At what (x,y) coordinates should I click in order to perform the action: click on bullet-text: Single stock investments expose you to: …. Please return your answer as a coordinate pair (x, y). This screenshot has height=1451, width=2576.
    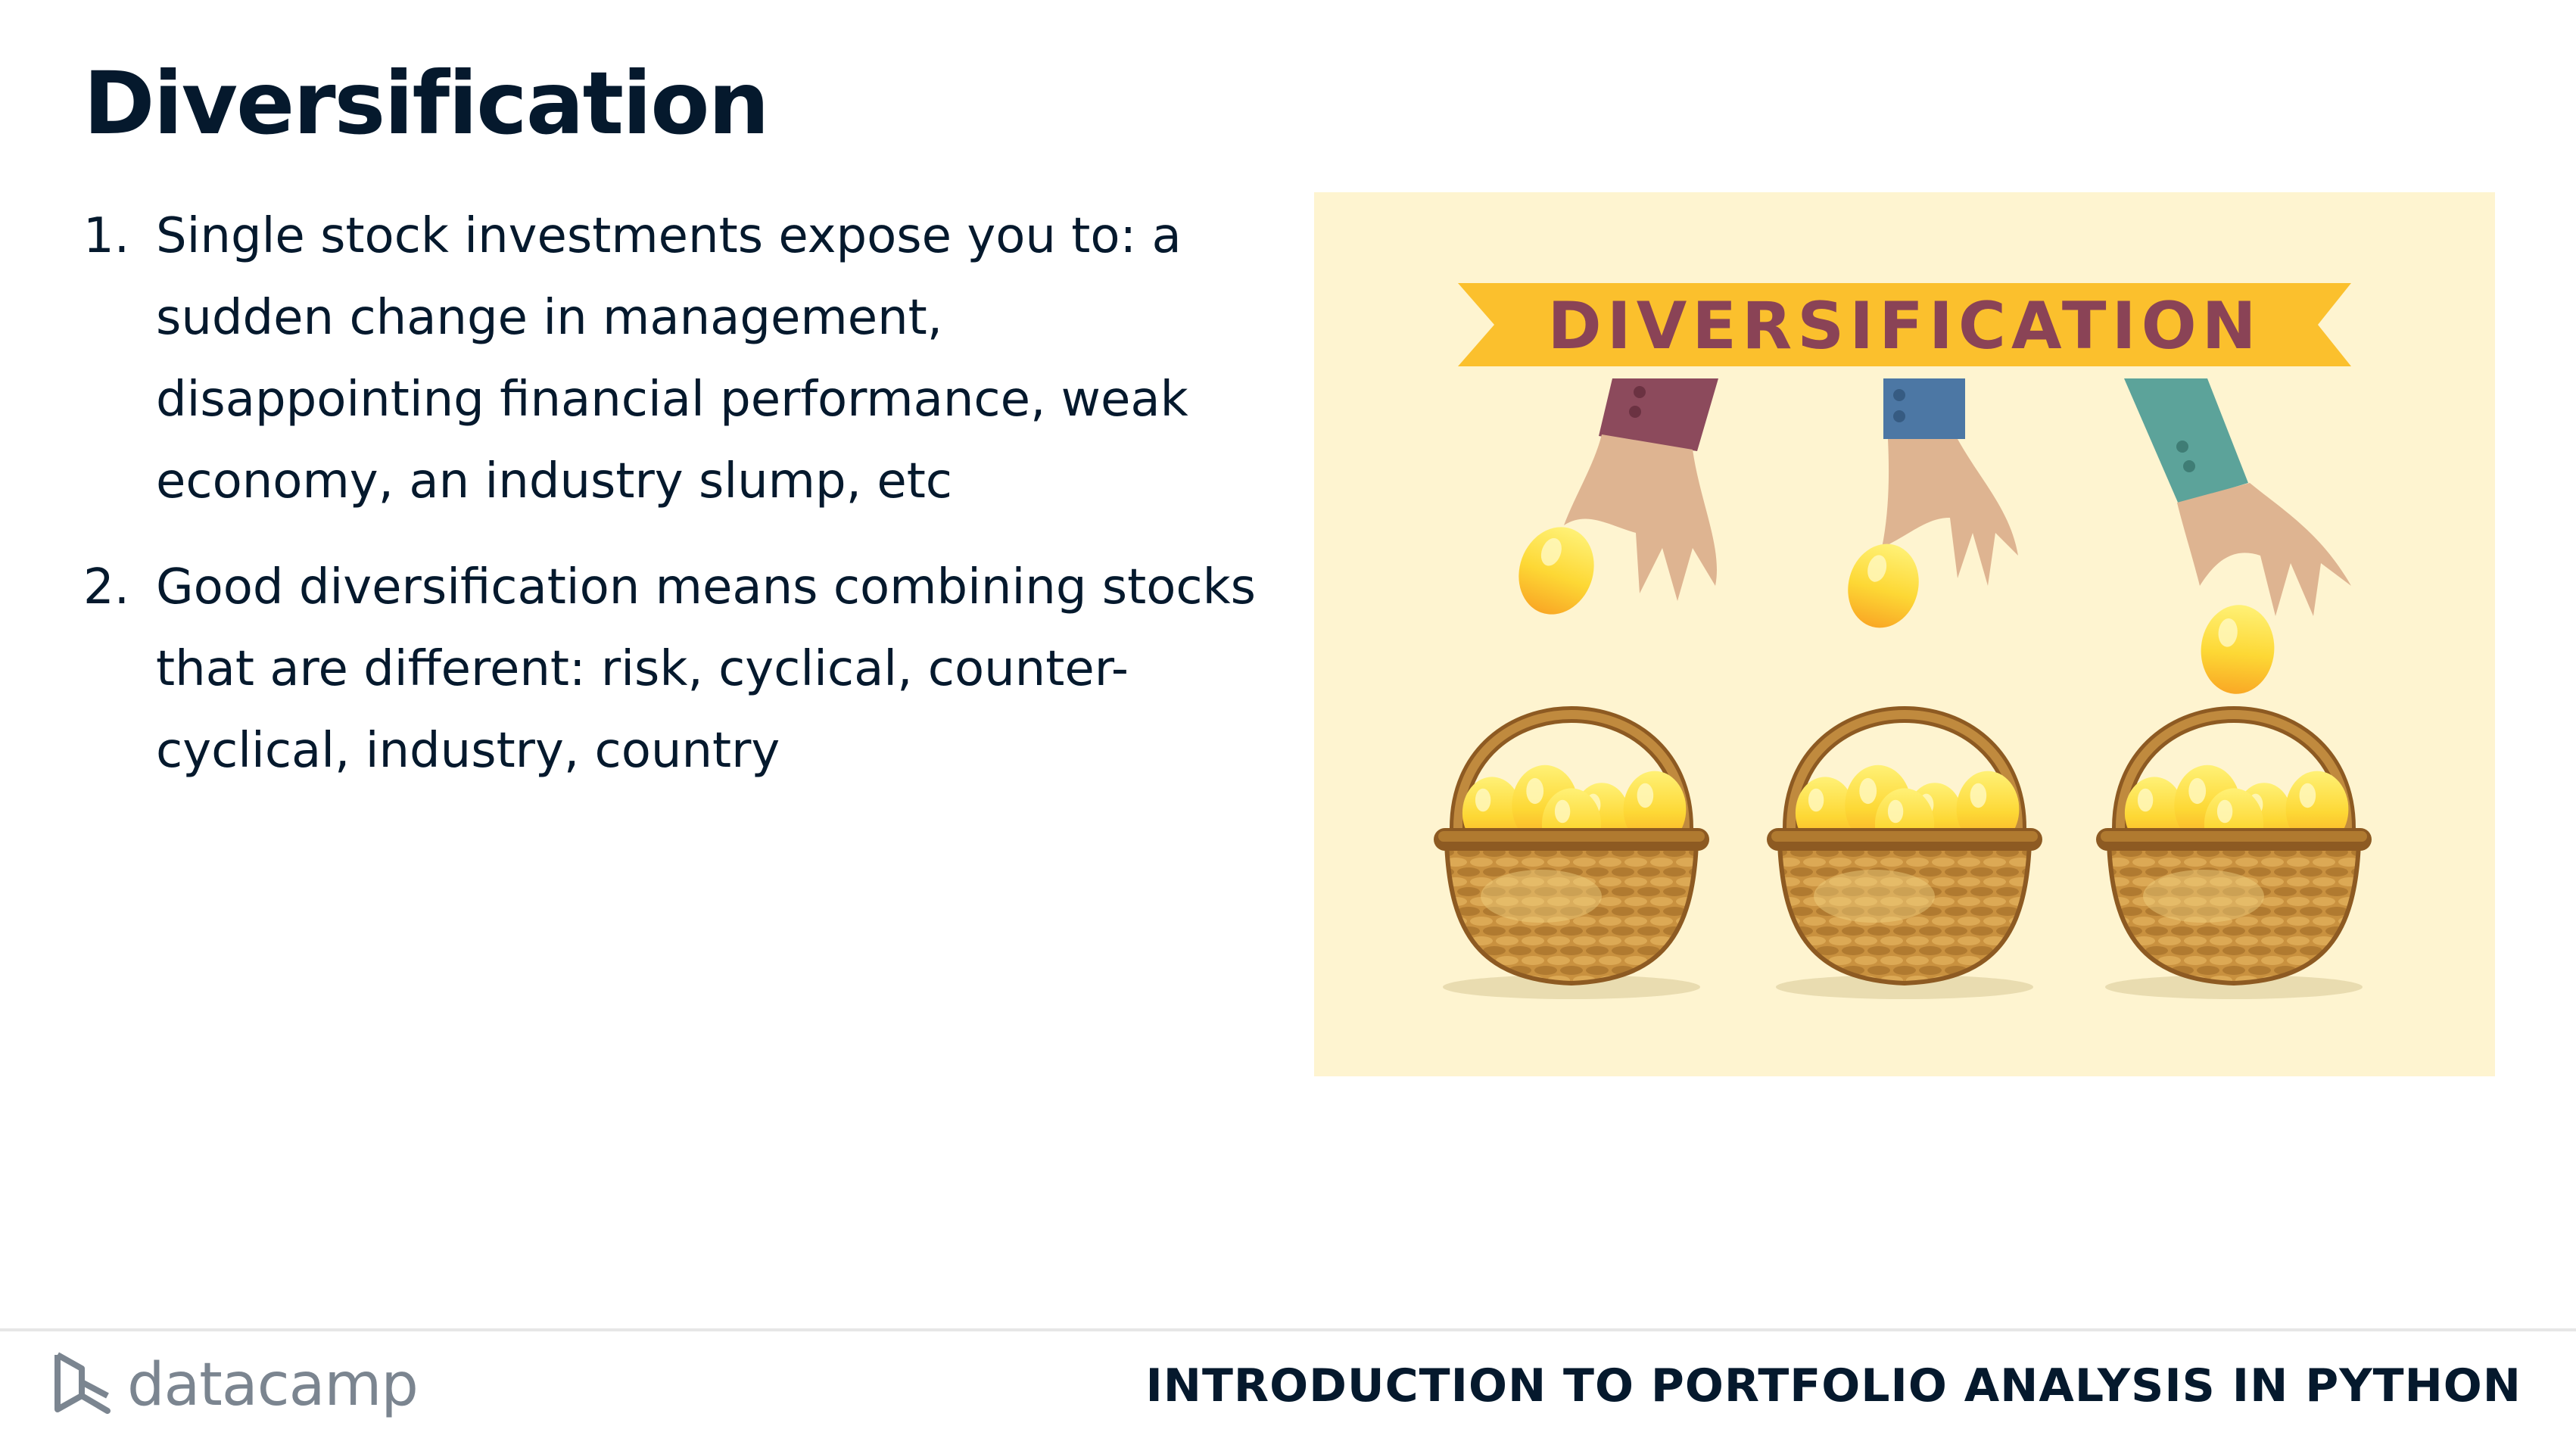
    Looking at the image, I should click on (672, 358).